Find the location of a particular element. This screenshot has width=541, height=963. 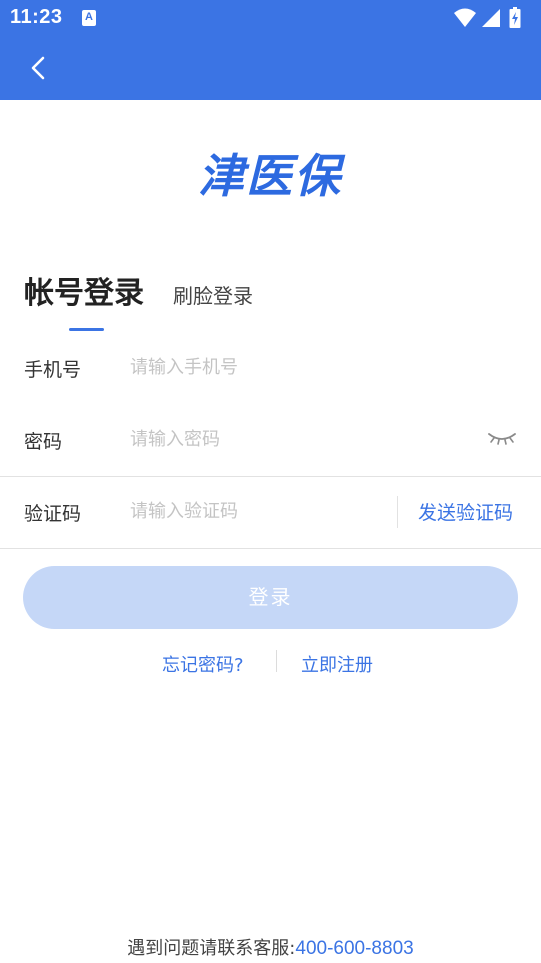

code-bottom-divider is located at coordinates (270, 548).